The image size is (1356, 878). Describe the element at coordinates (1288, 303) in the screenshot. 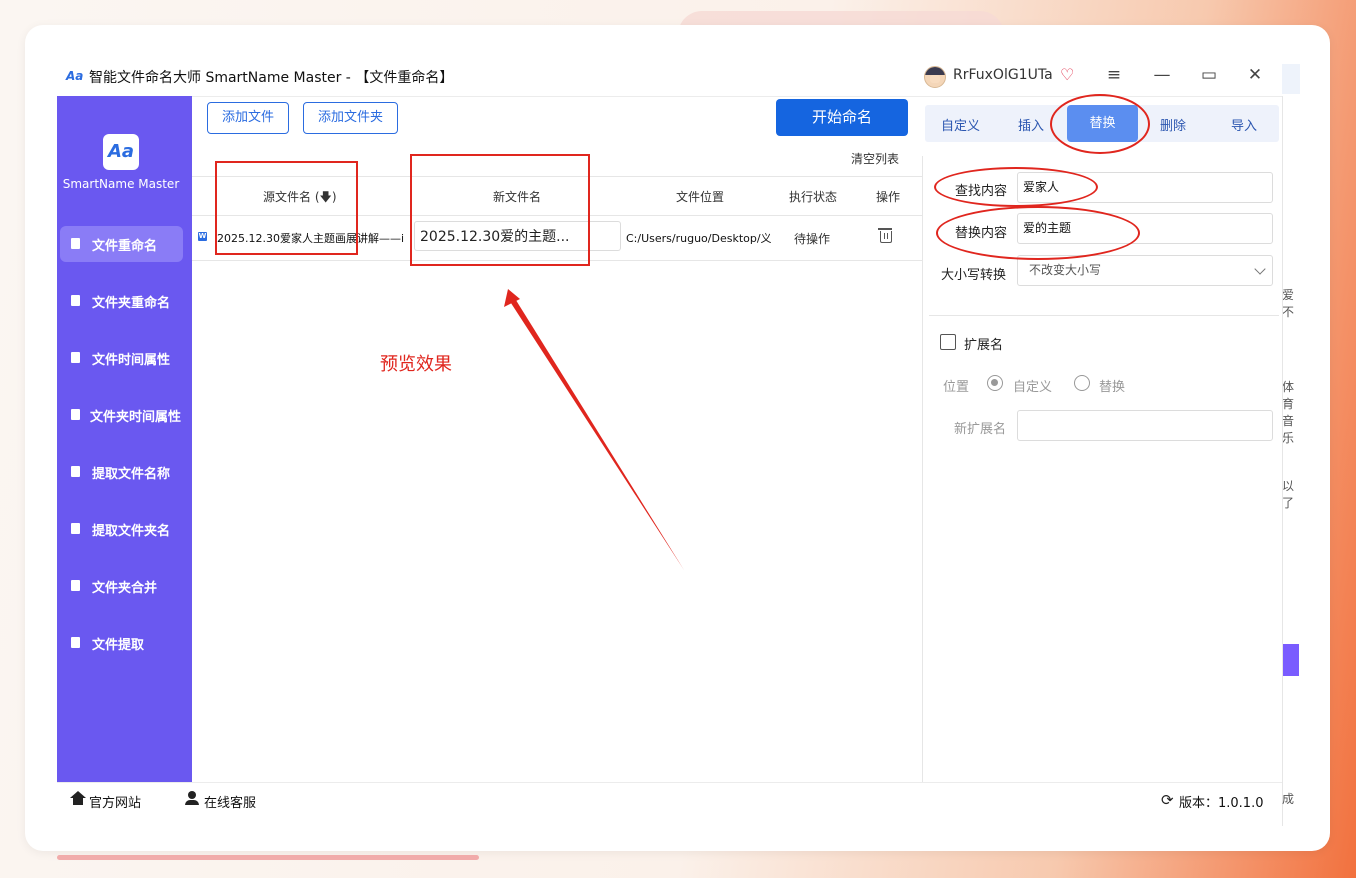

I see `background-text: 爱不` at that location.